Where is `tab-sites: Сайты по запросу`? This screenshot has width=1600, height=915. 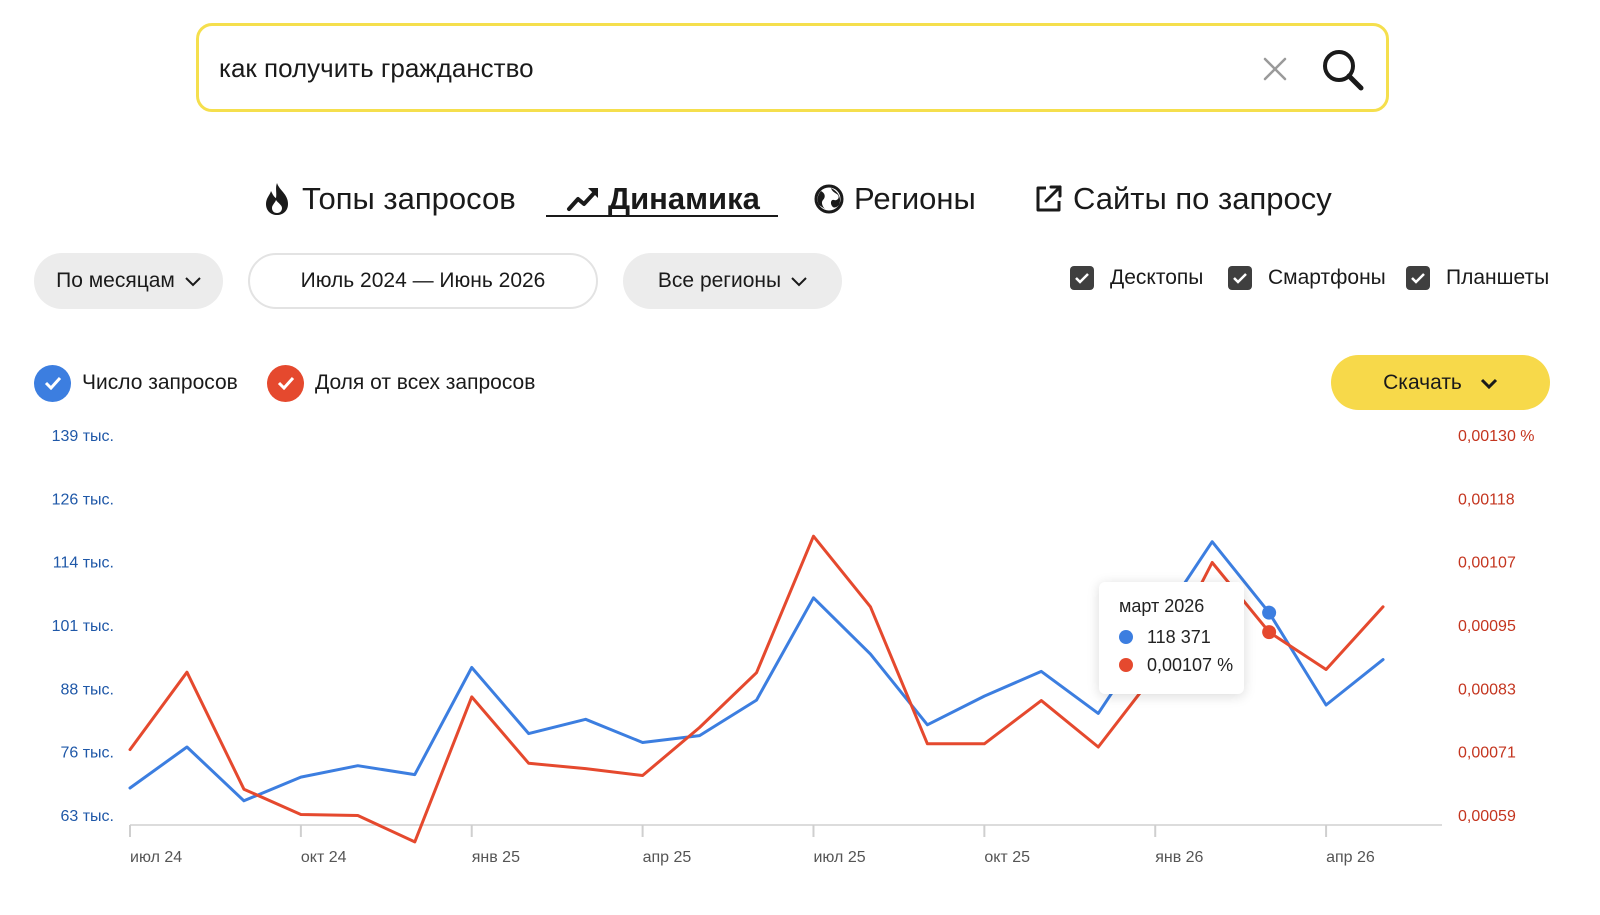 tab-sites: Сайты по запросу is located at coordinates (1181, 199).